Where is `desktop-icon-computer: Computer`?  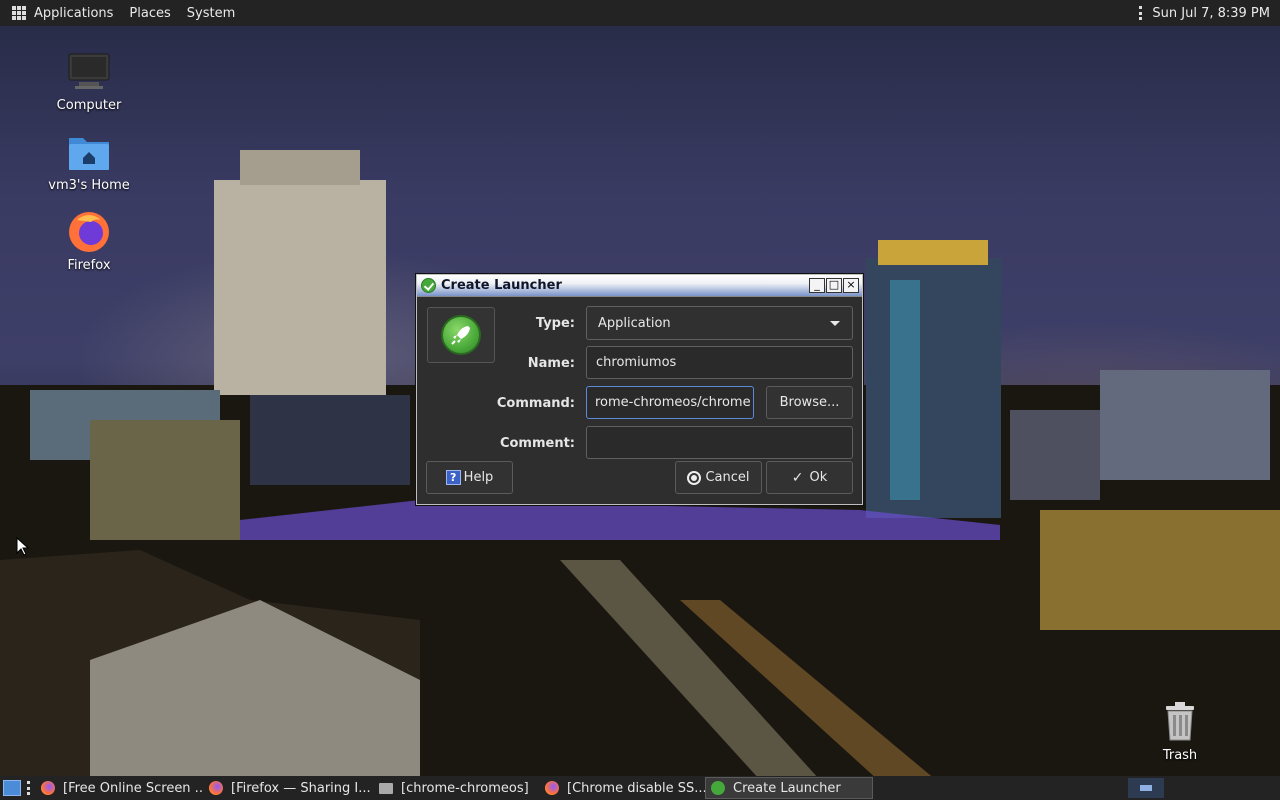
desktop-icon-computer: Computer is located at coordinates (89, 81).